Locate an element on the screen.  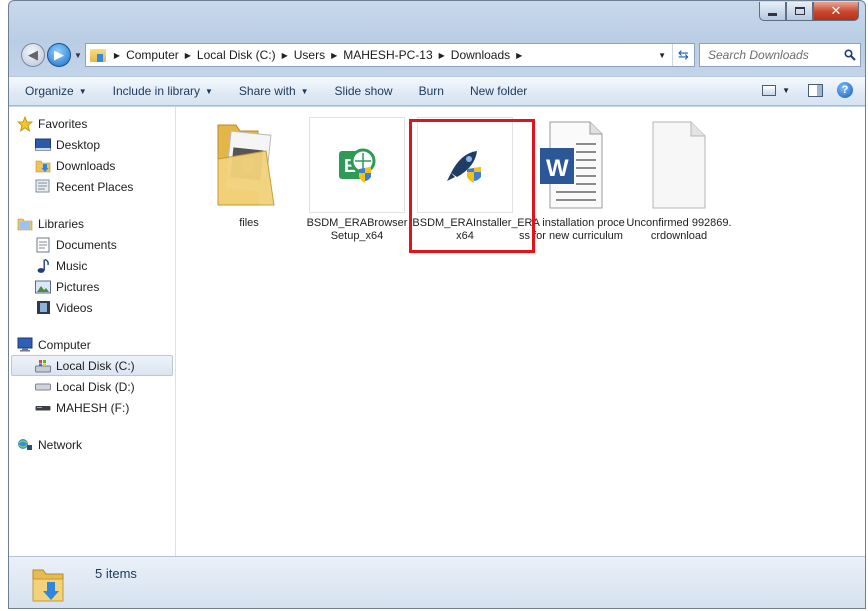
toolbar-right-group: ▼ ? is located at coordinates (807, 90).